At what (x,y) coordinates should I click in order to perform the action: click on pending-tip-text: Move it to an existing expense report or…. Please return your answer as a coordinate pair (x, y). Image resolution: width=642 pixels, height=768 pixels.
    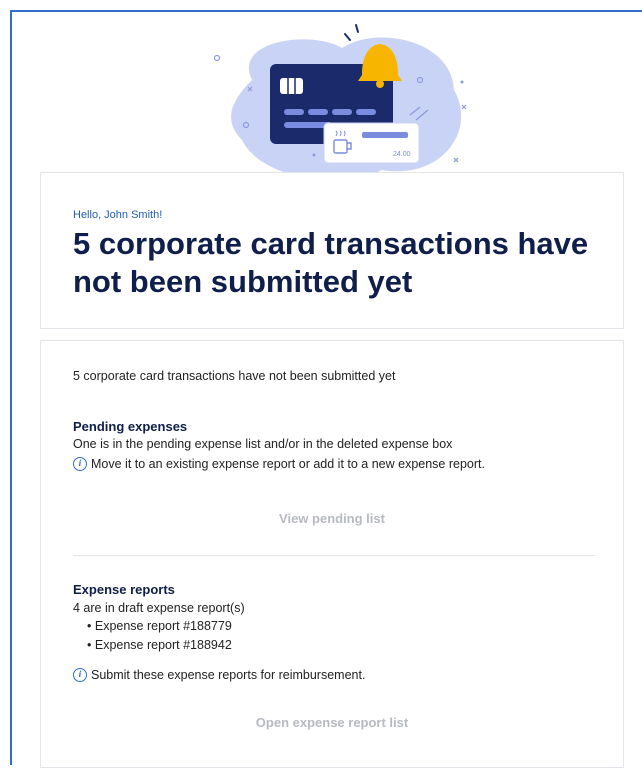
    Looking at the image, I should click on (288, 464).